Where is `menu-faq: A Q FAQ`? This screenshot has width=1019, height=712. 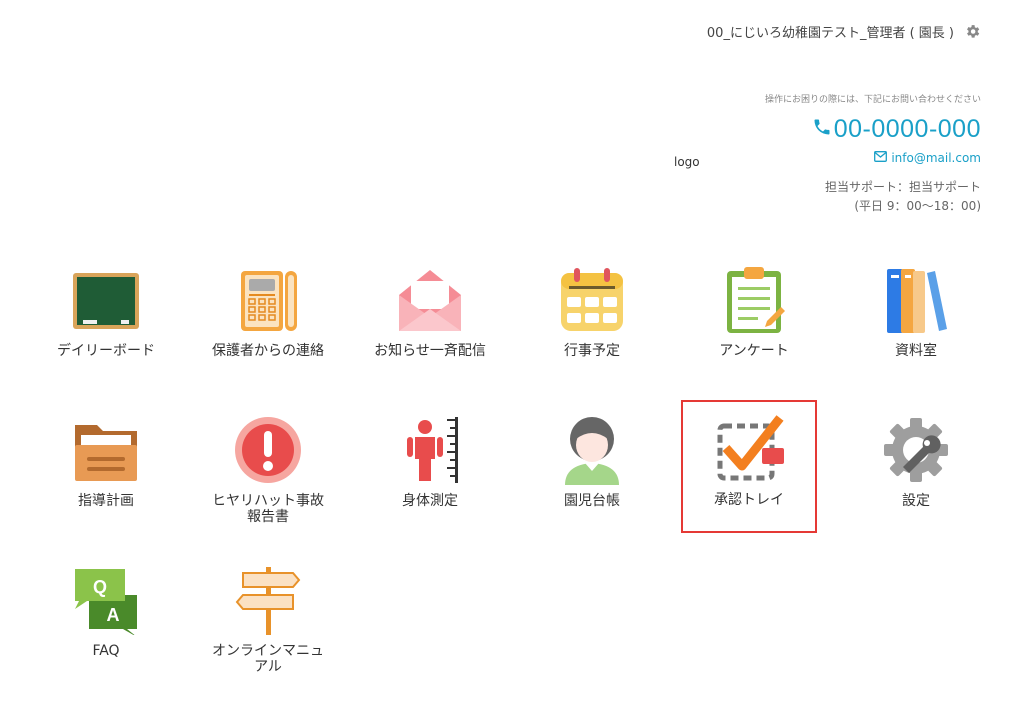 menu-faq: A Q FAQ is located at coordinates (106, 632).